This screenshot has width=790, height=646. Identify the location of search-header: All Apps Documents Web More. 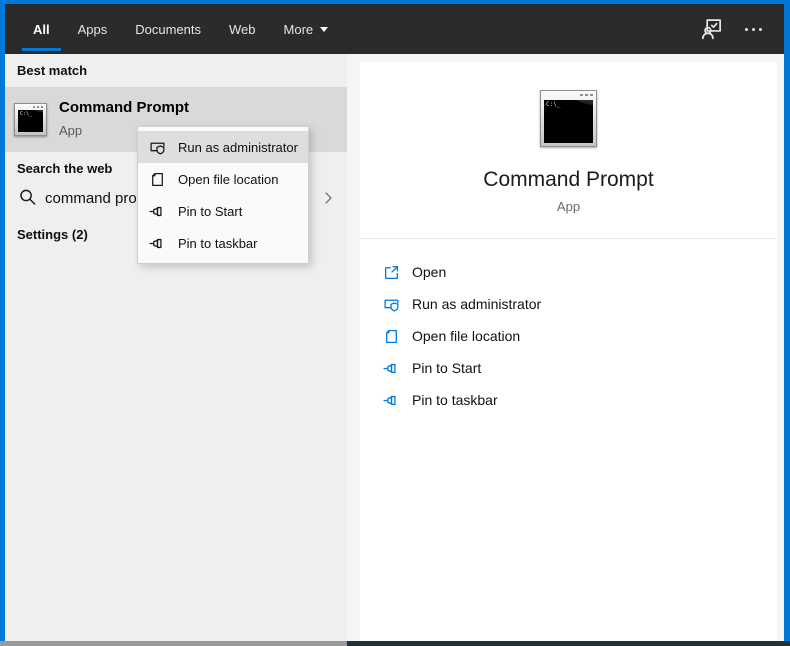
(394, 29).